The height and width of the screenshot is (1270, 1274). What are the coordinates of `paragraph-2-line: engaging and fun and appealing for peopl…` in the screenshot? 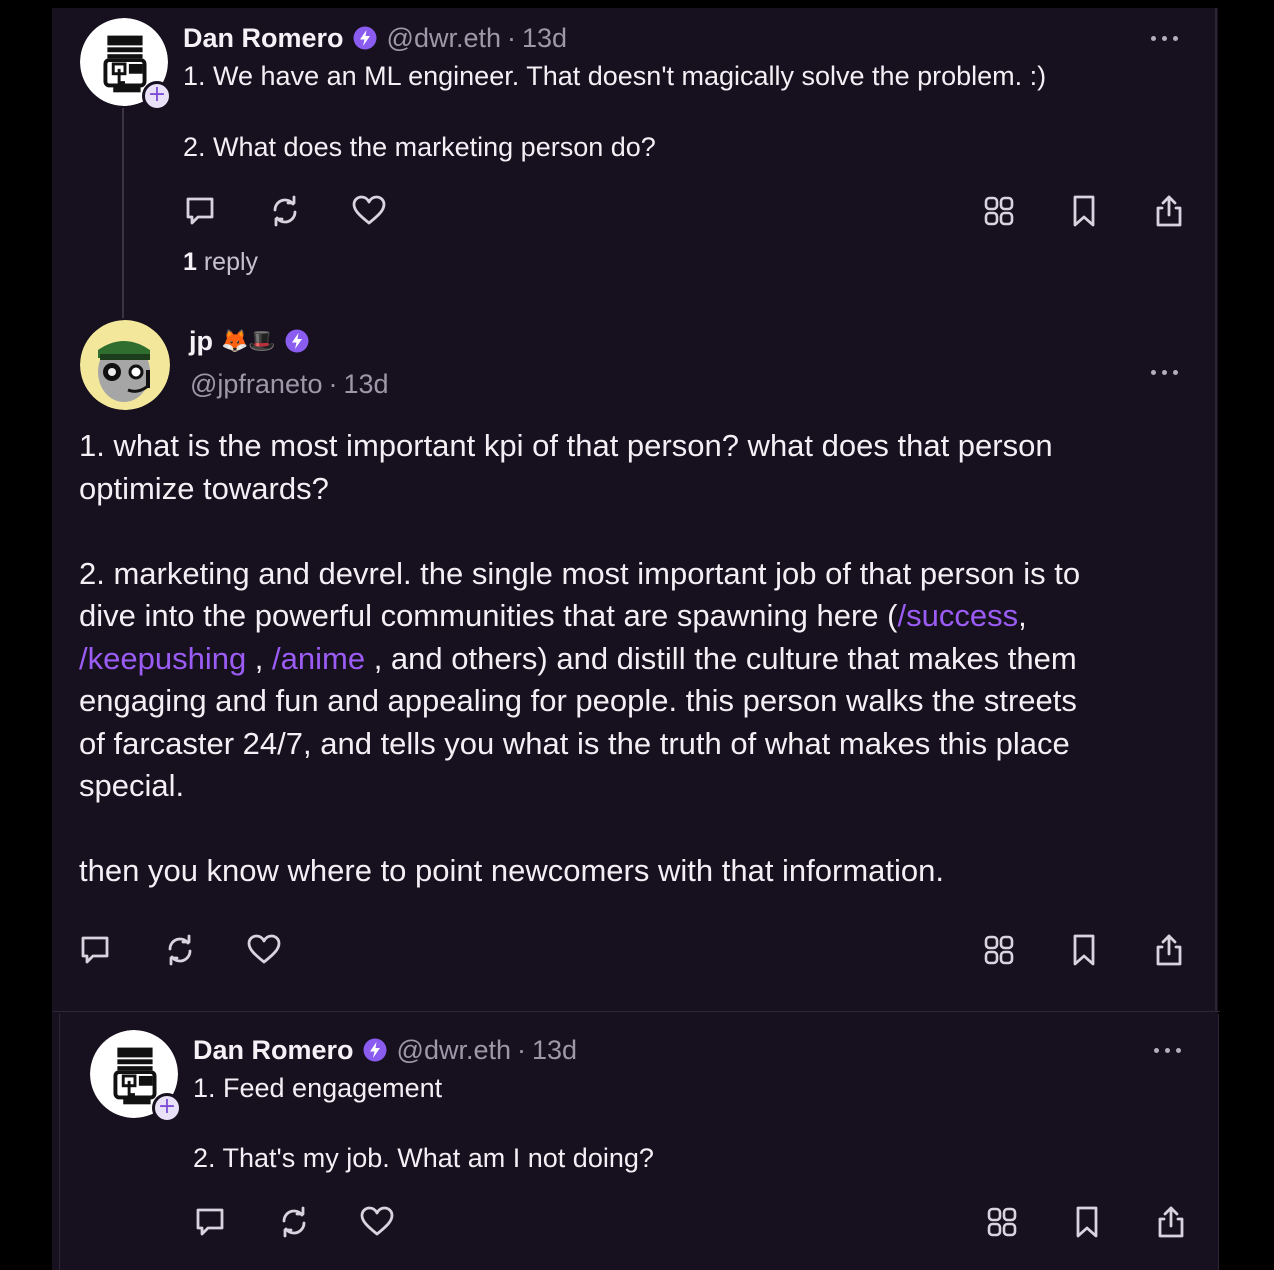 It's located at (578, 700).